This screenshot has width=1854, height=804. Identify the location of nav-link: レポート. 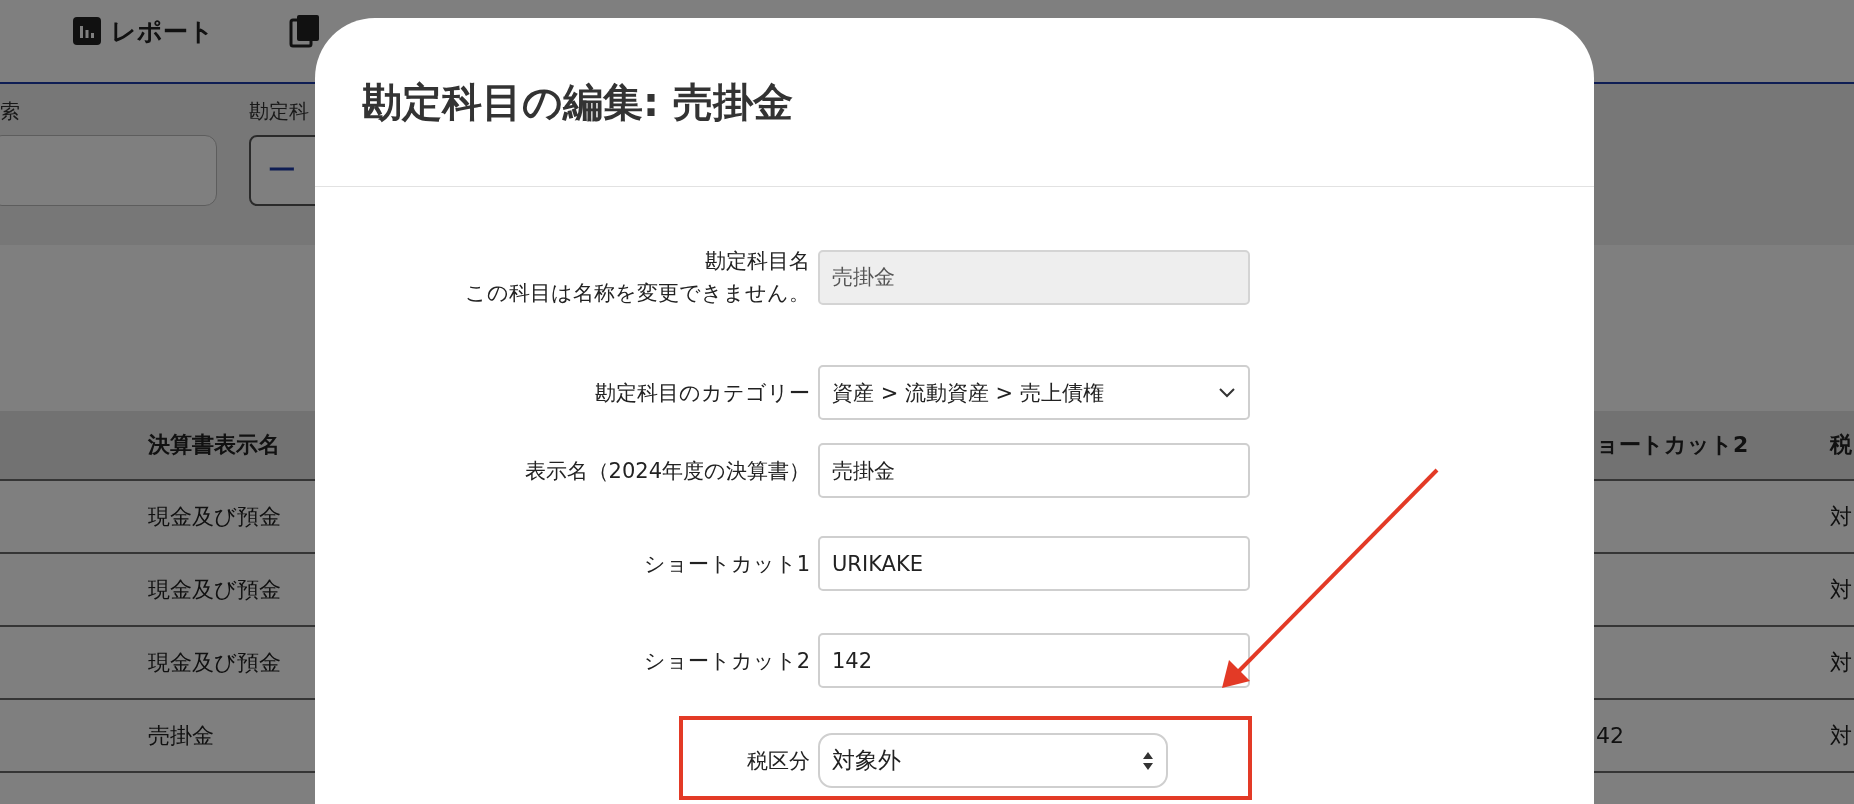
(162, 31).